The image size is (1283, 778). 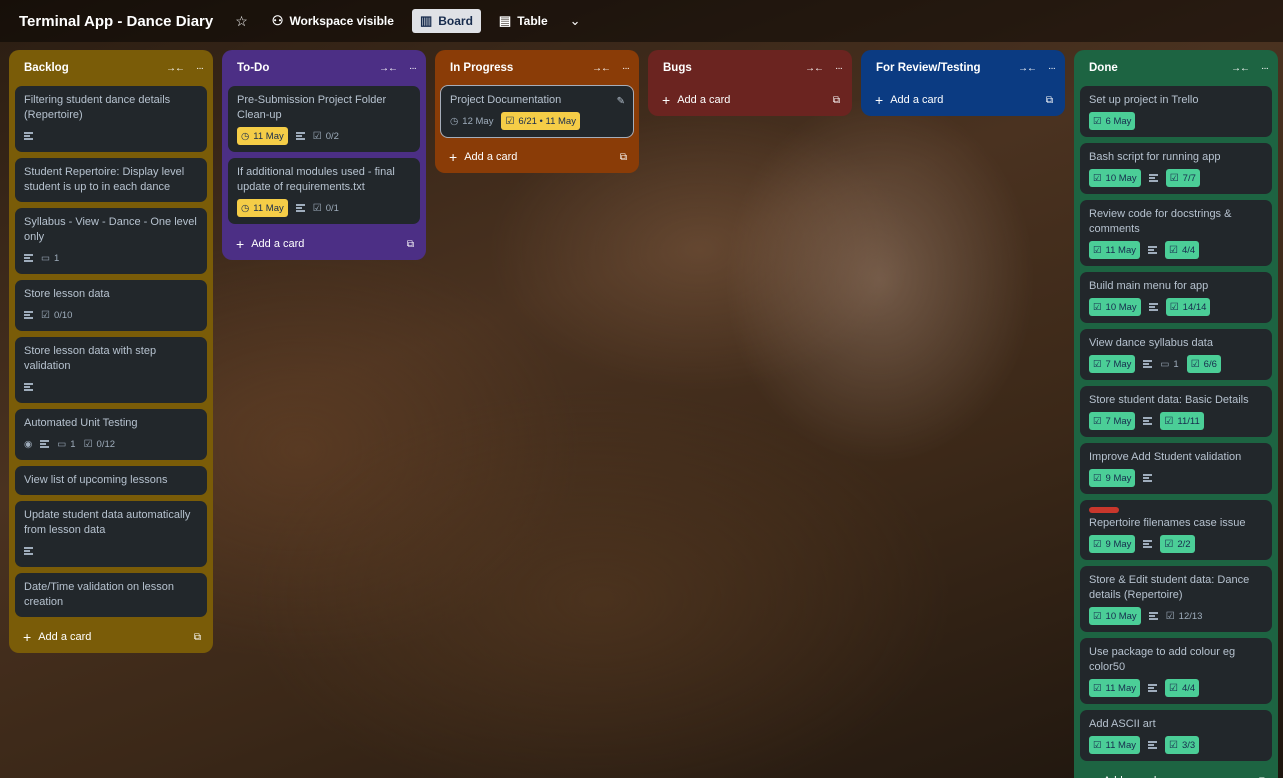 I want to click on card: Store lesson data ☑ 0/10, so click(x=111, y=305).